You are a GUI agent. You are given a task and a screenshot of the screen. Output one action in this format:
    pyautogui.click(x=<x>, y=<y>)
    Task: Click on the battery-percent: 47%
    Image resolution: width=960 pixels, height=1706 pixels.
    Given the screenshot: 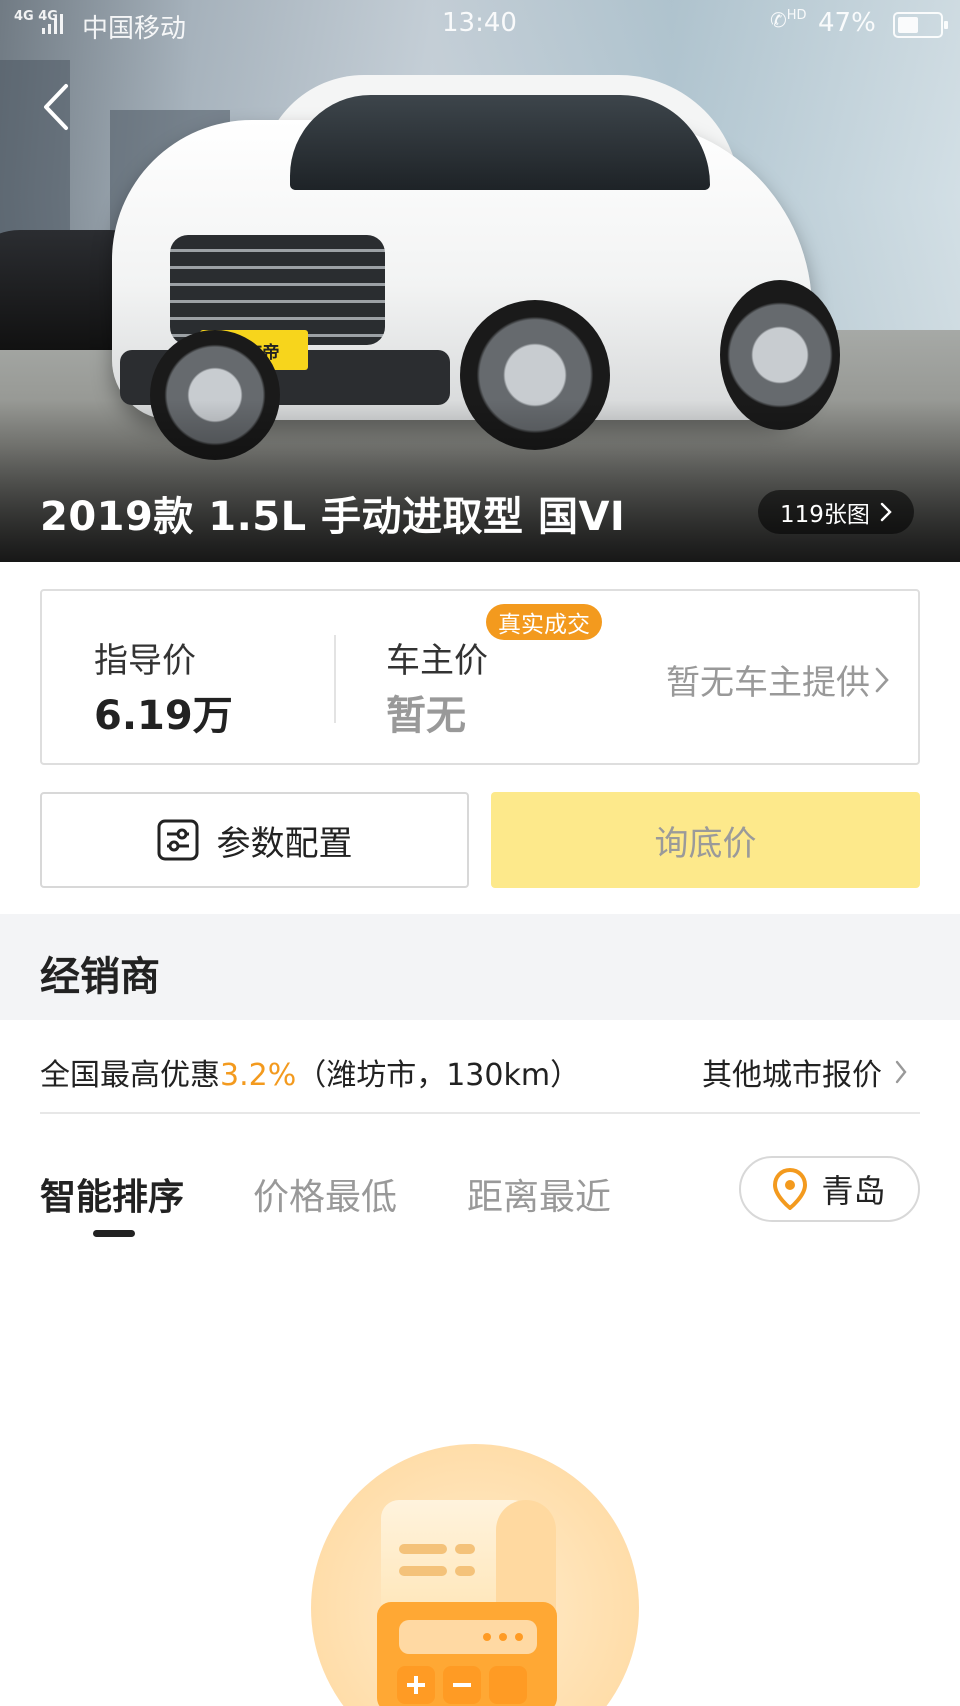 What is the action you would take?
    pyautogui.click(x=847, y=23)
    